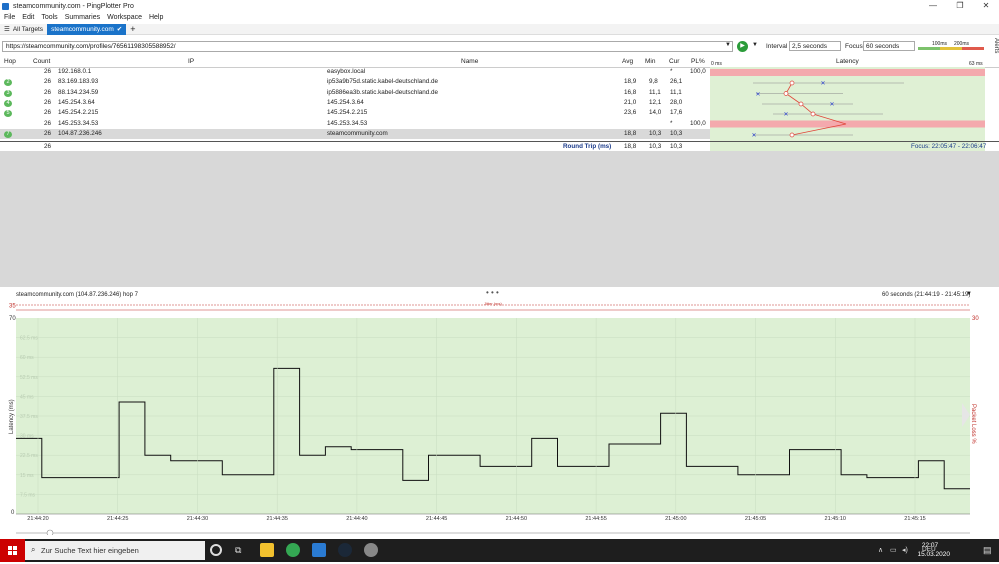  What do you see at coordinates (238, 550) in the screenshot?
I see `task-view-icon: ⧉` at bounding box center [238, 550].